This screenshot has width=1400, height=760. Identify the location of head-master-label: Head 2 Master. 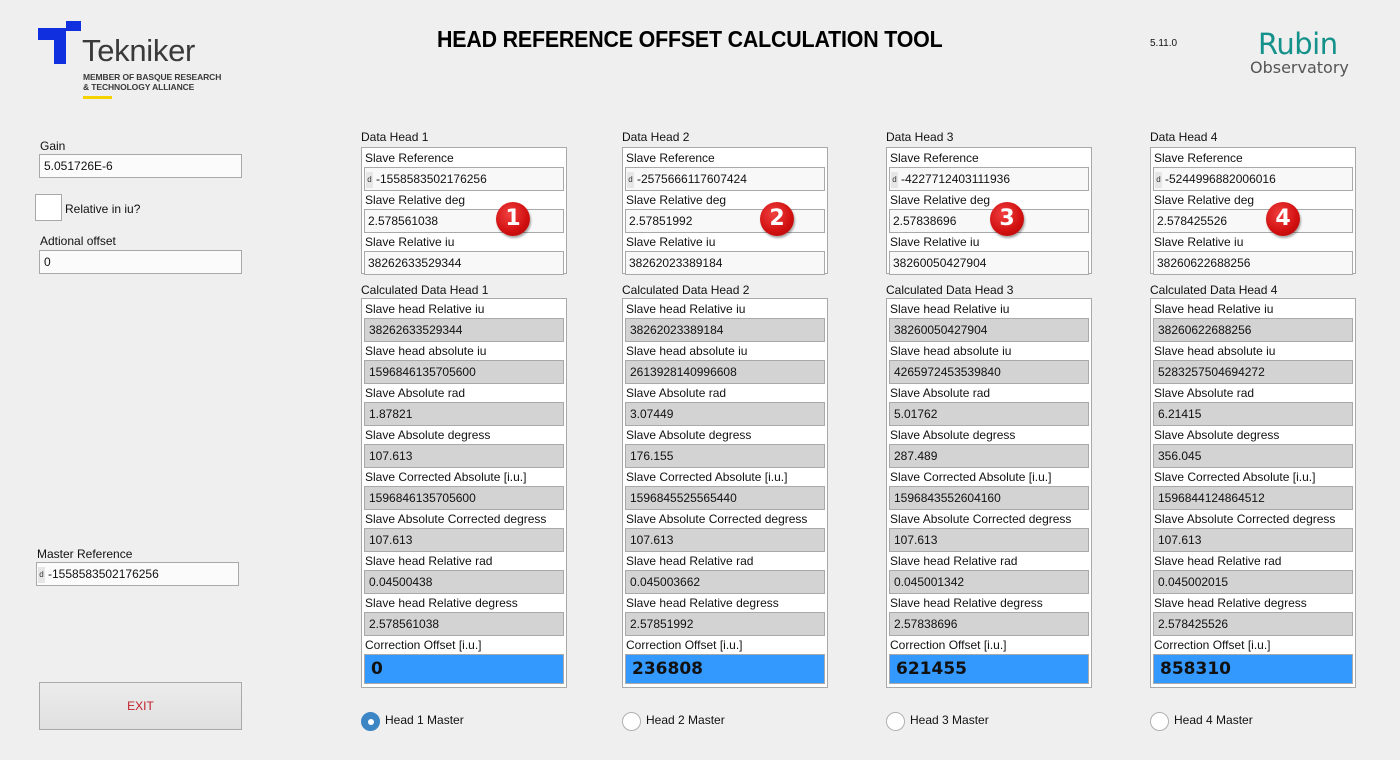
(685, 720).